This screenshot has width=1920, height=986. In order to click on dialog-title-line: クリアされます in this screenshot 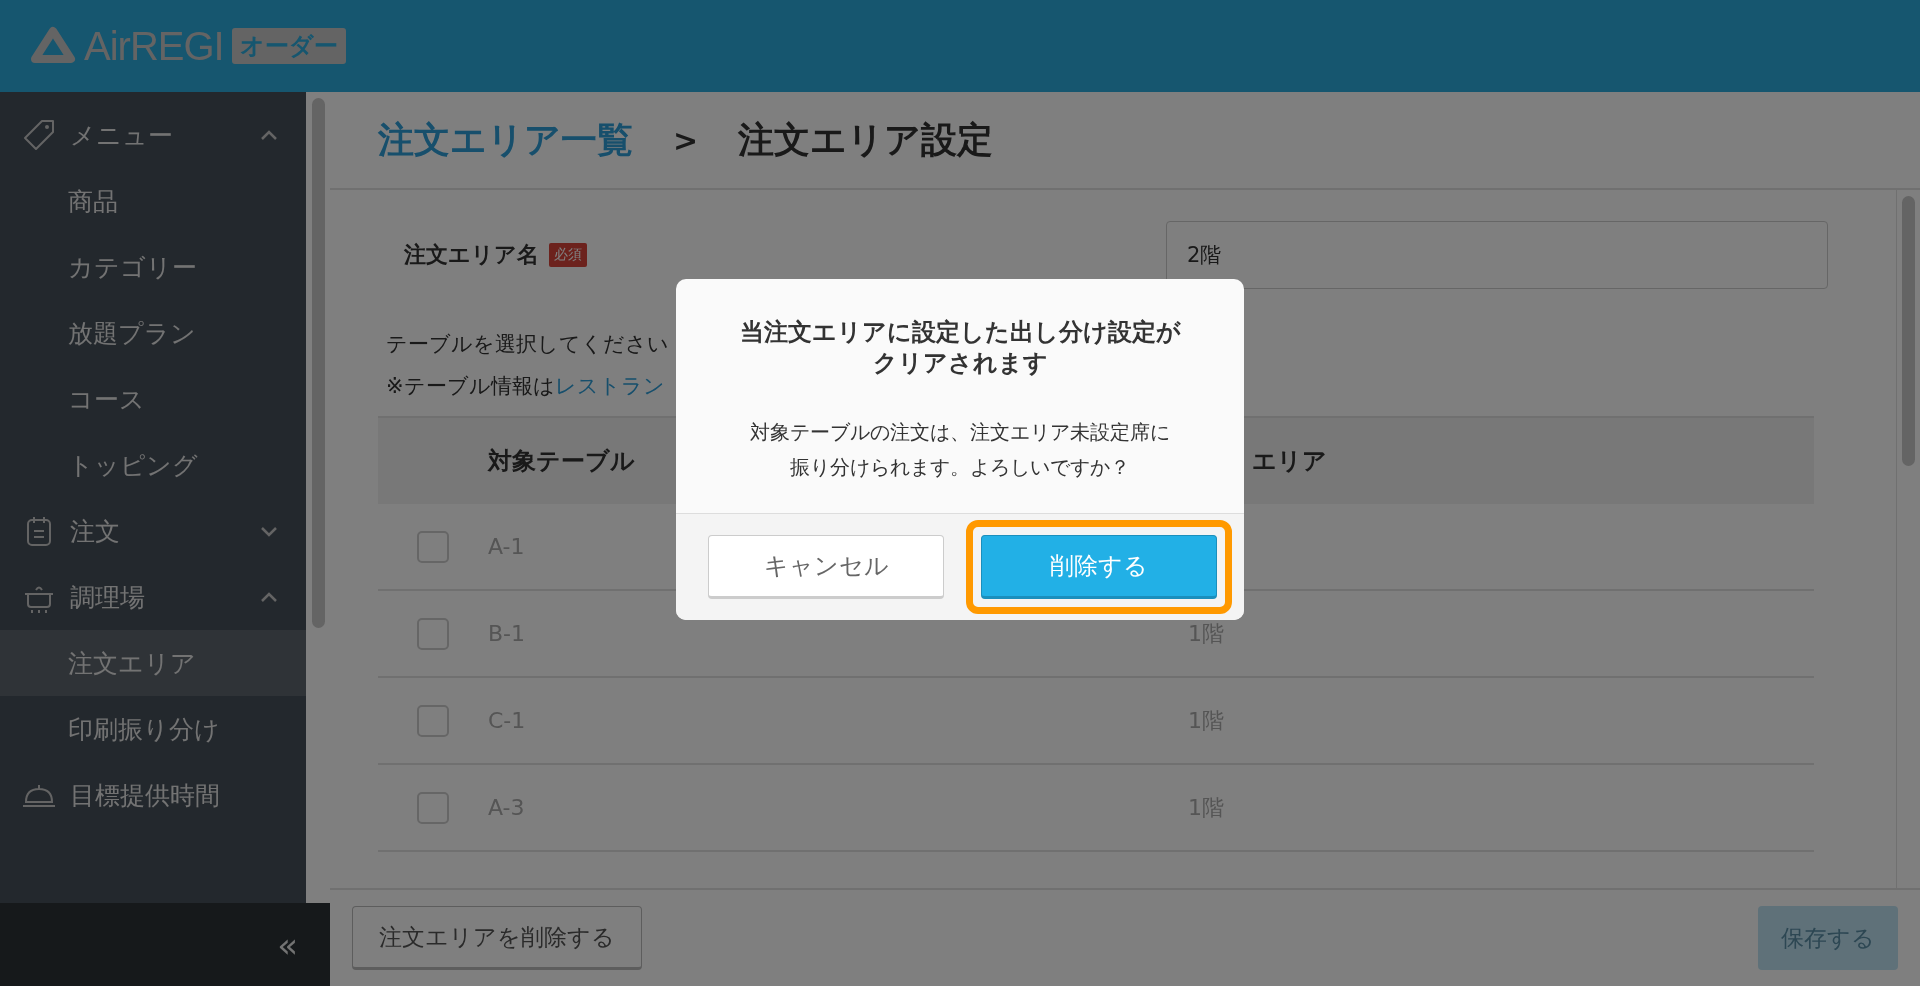, I will do `click(960, 364)`.